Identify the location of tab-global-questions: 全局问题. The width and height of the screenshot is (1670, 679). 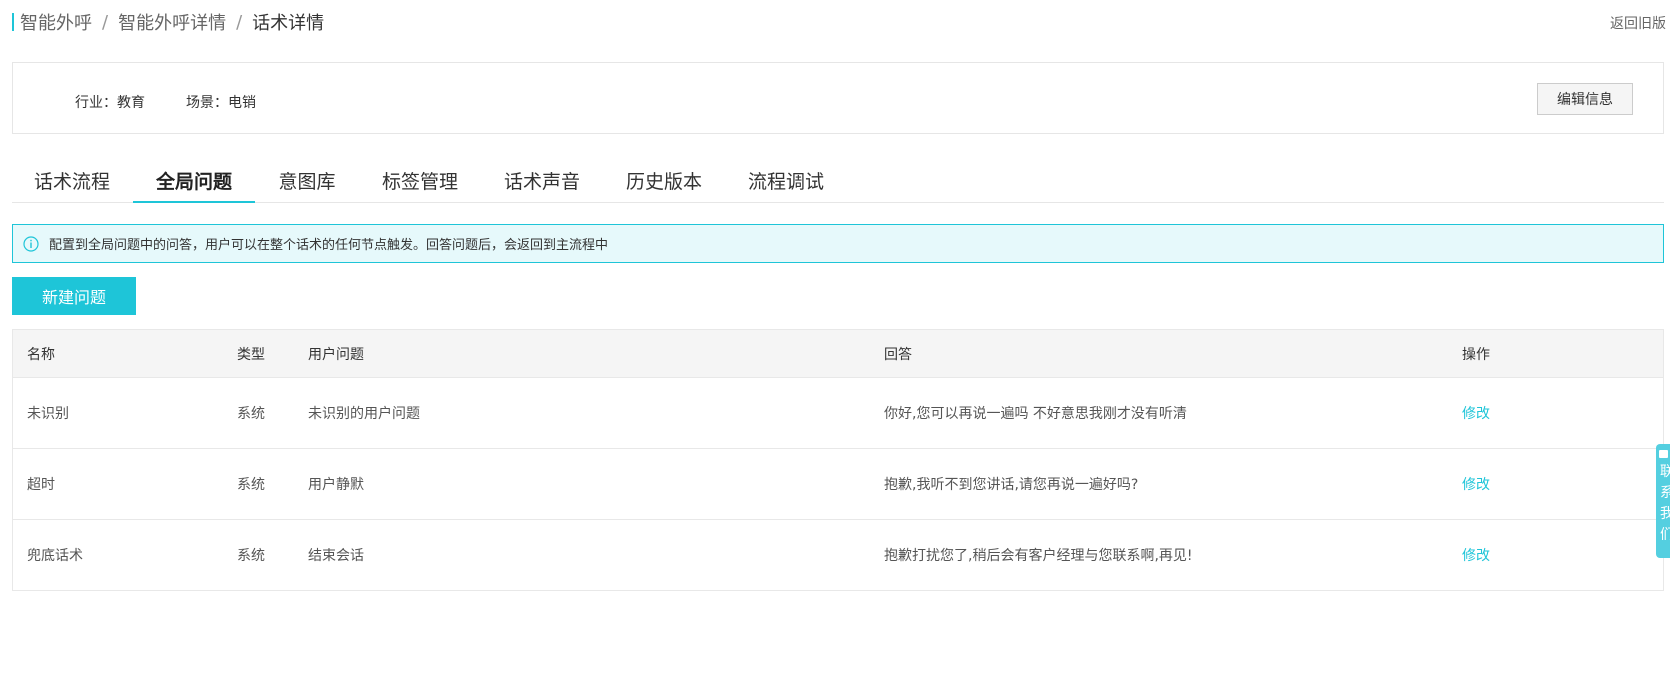
(194, 180).